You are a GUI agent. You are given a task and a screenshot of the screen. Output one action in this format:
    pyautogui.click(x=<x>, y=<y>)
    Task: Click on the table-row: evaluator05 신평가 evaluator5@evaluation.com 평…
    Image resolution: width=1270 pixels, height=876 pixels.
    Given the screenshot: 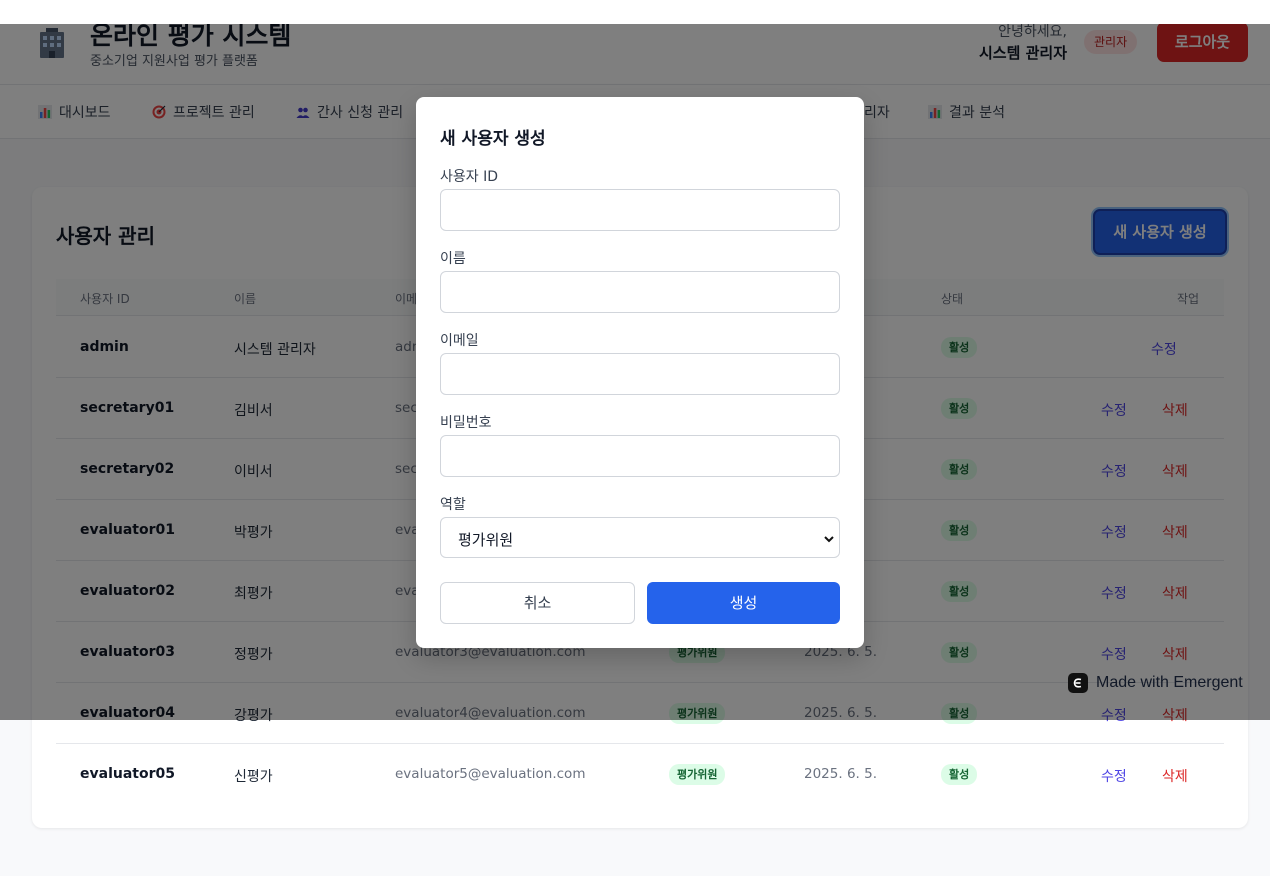 What is the action you would take?
    pyautogui.click(x=640, y=774)
    